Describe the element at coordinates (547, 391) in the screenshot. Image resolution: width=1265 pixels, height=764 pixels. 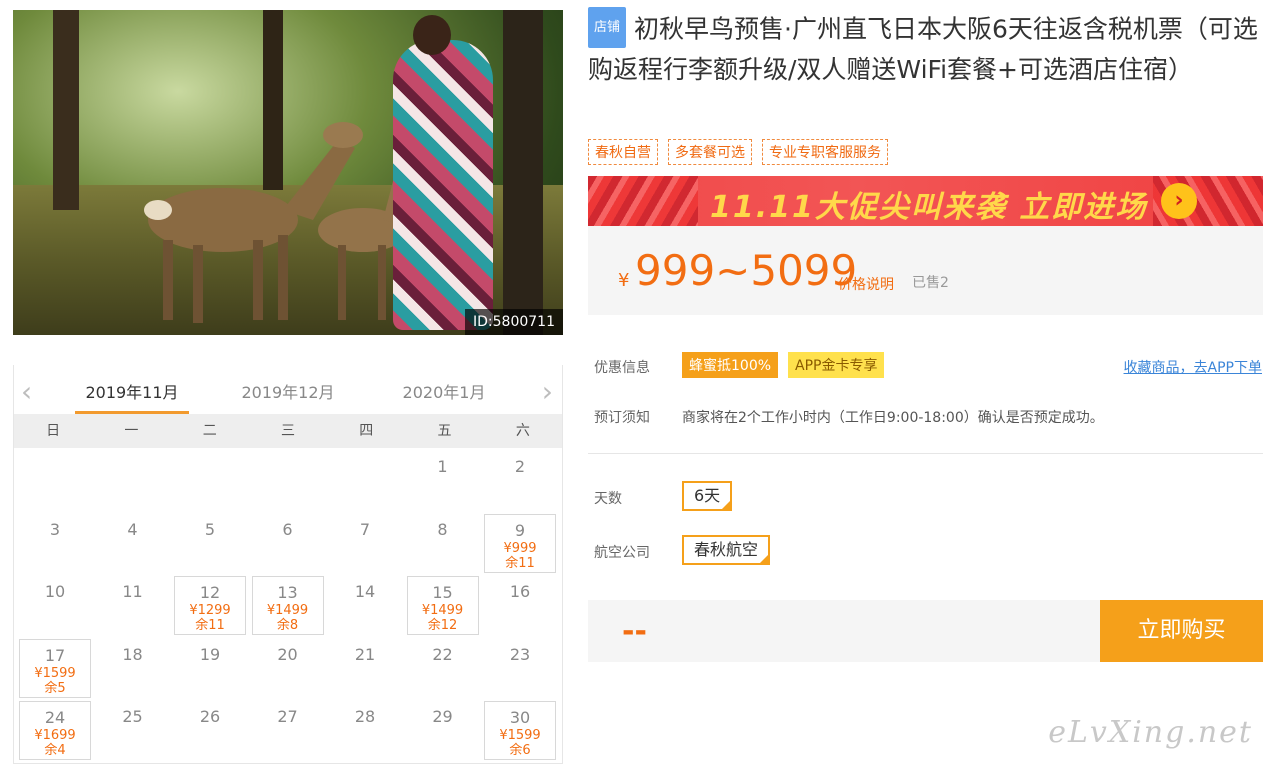
I see `chevron-right-icon: ›` at that location.